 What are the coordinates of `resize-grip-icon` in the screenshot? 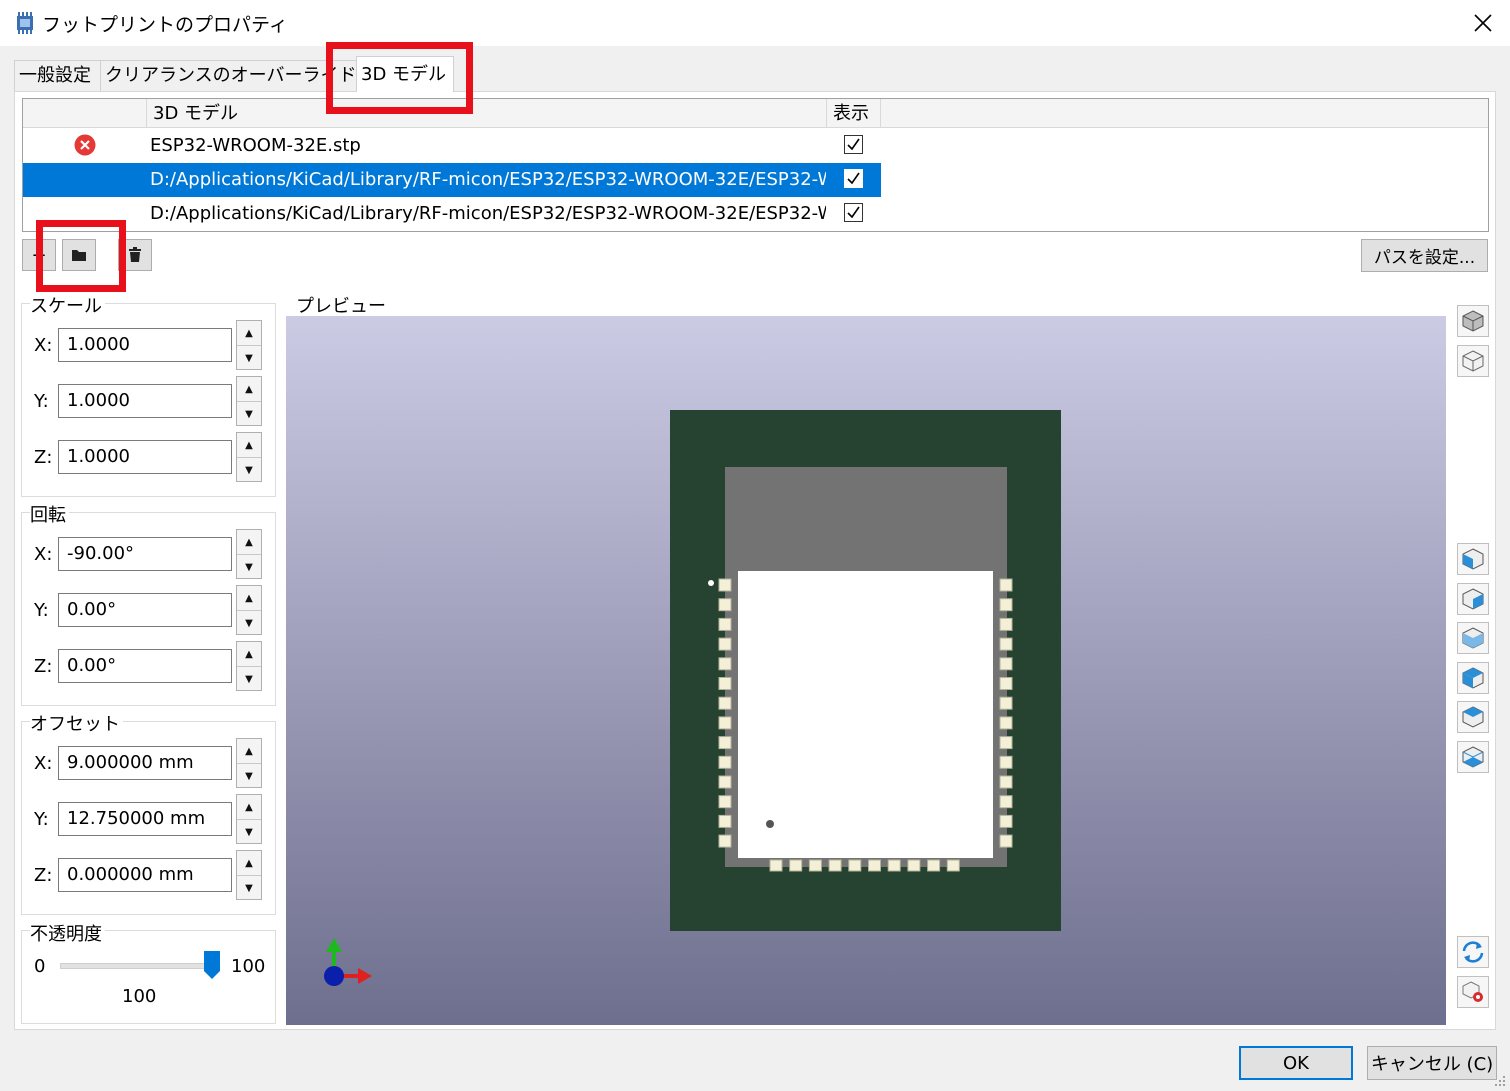 It's located at (1500, 1079).